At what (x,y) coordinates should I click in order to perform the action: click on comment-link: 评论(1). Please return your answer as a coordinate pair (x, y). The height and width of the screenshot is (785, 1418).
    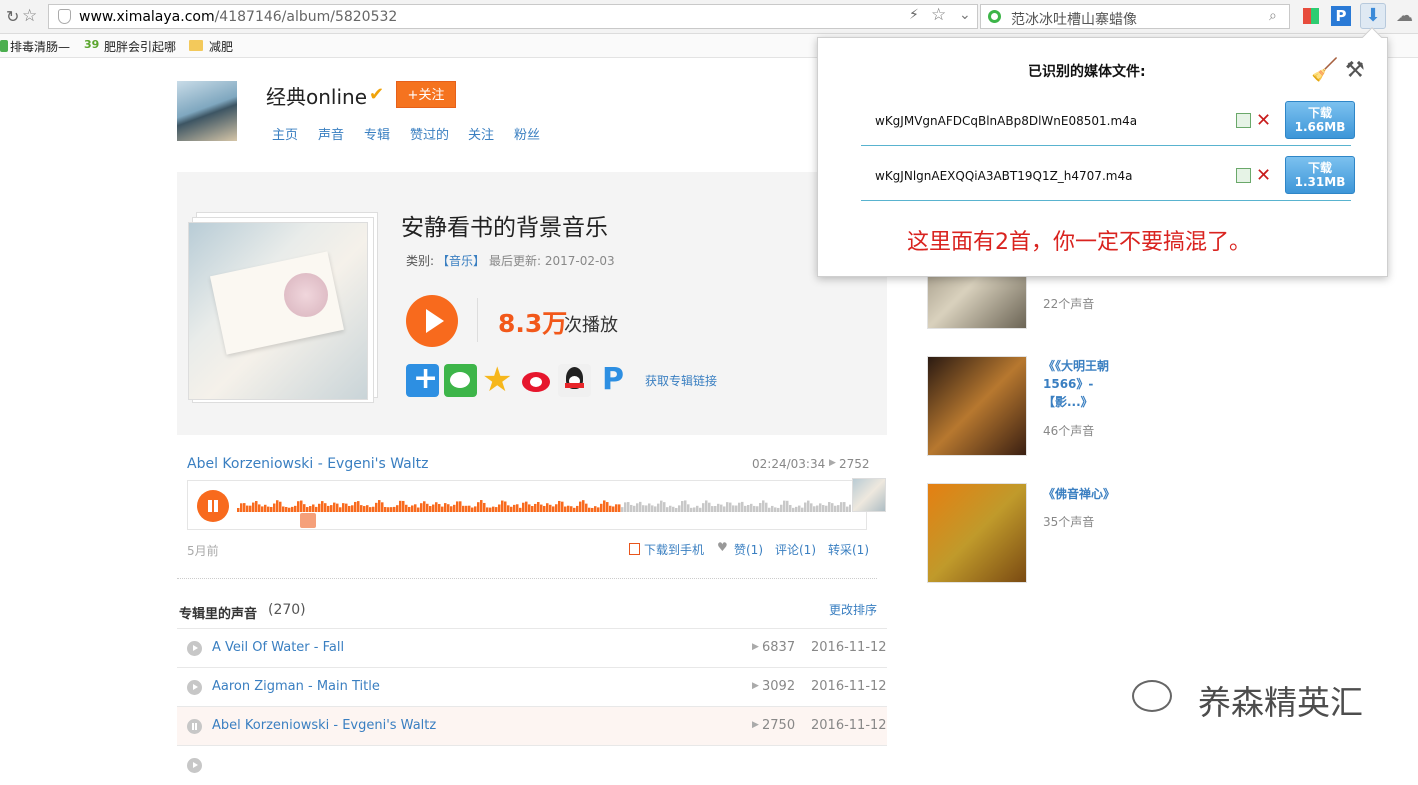
    Looking at the image, I should click on (795, 549).